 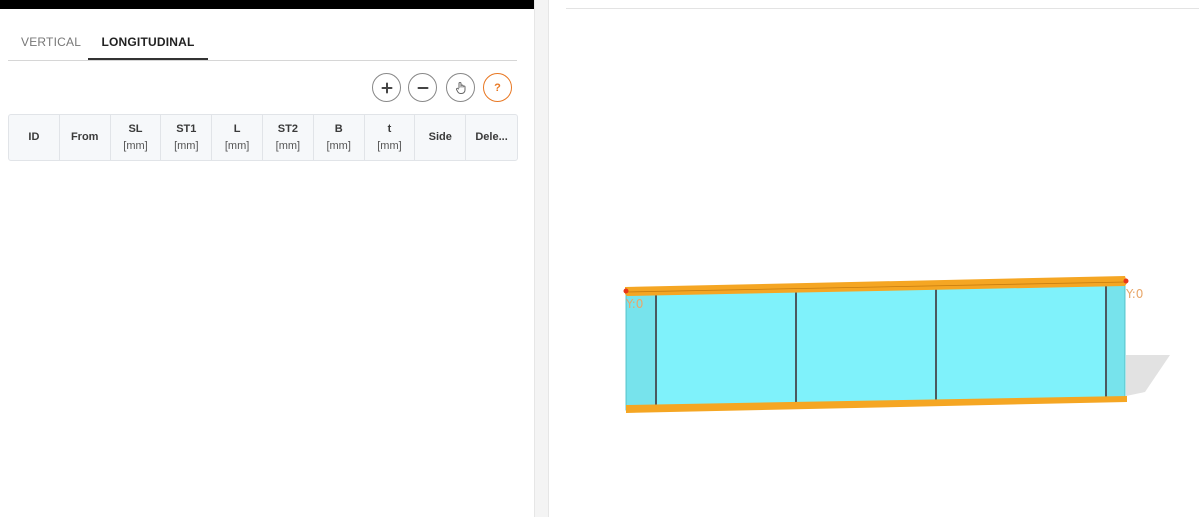 What do you see at coordinates (441, 137) in the screenshot?
I see `column-header-side: Side` at bounding box center [441, 137].